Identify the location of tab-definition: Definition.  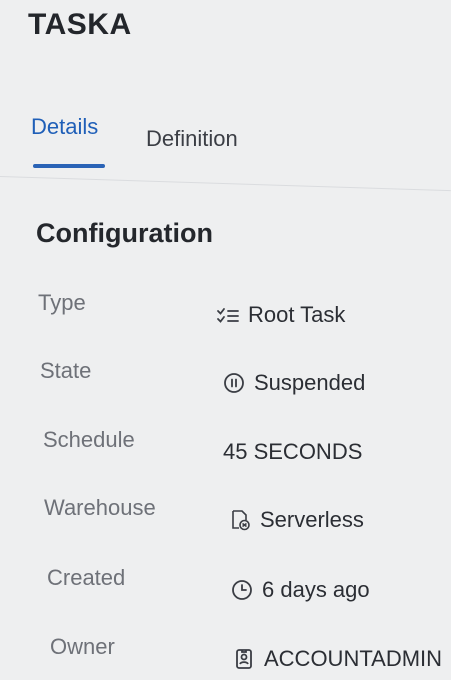
(192, 139).